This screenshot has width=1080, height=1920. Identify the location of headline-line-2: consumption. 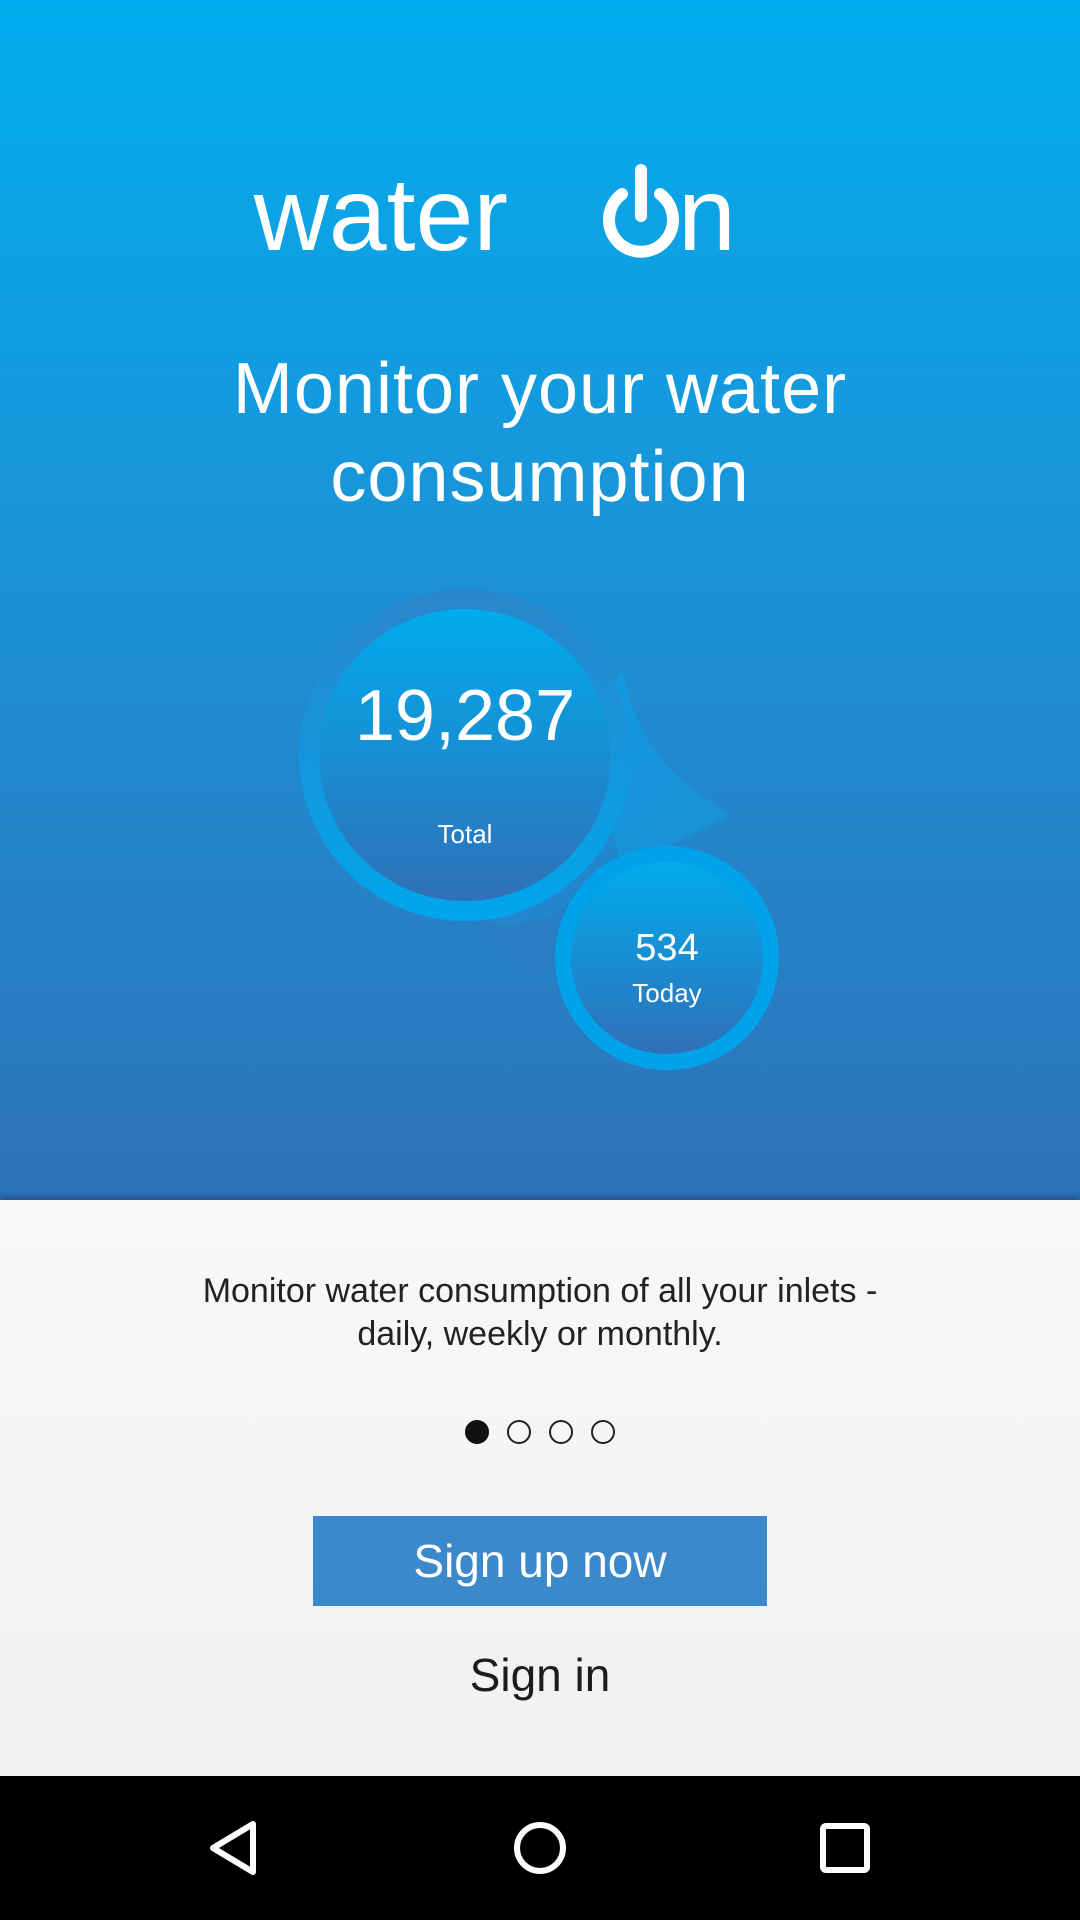
(540, 477).